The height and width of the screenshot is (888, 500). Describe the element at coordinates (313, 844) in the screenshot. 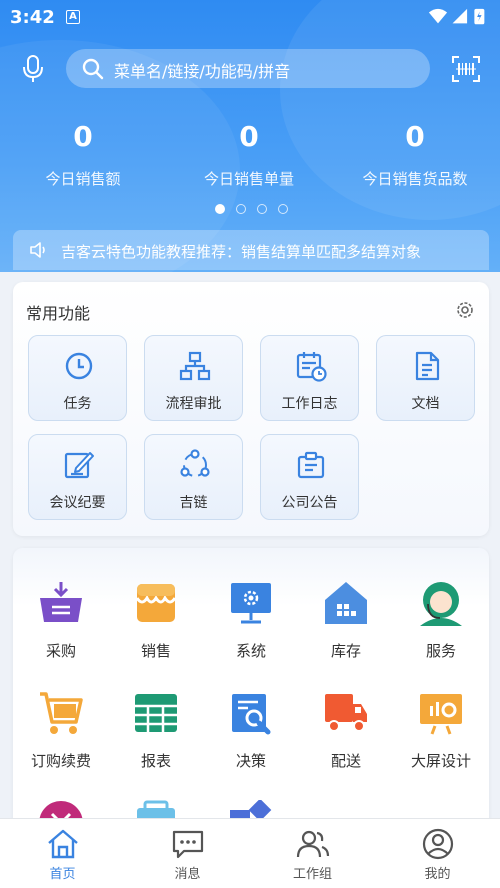

I see `group-icon` at that location.